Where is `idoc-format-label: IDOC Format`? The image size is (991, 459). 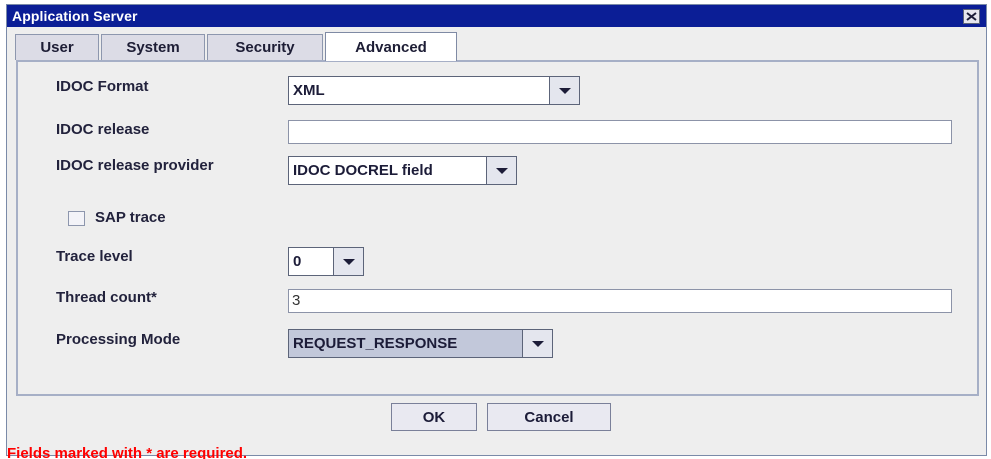
idoc-format-label: IDOC Format is located at coordinates (102, 86).